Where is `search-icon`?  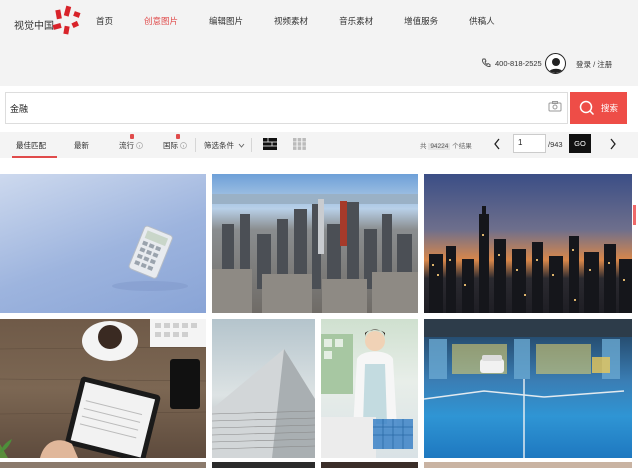
search-icon is located at coordinates (587, 108).